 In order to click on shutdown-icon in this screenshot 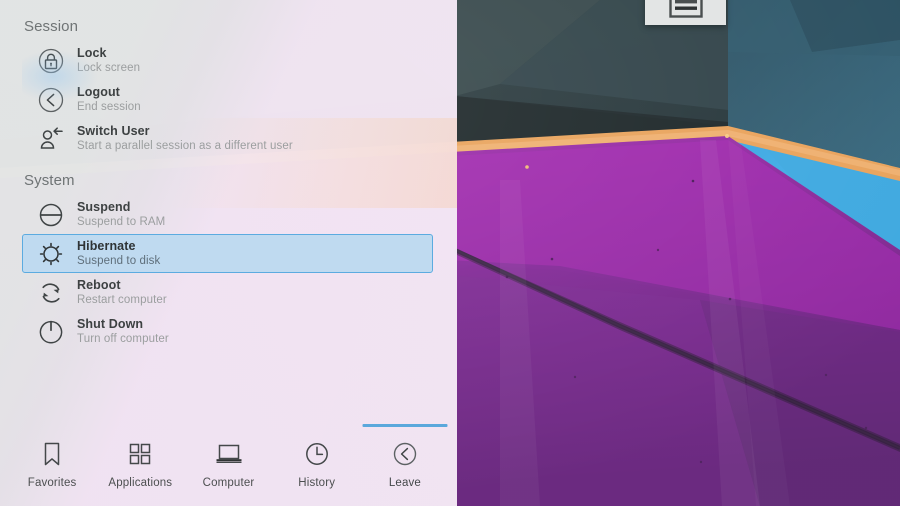, I will do `click(51, 331)`.